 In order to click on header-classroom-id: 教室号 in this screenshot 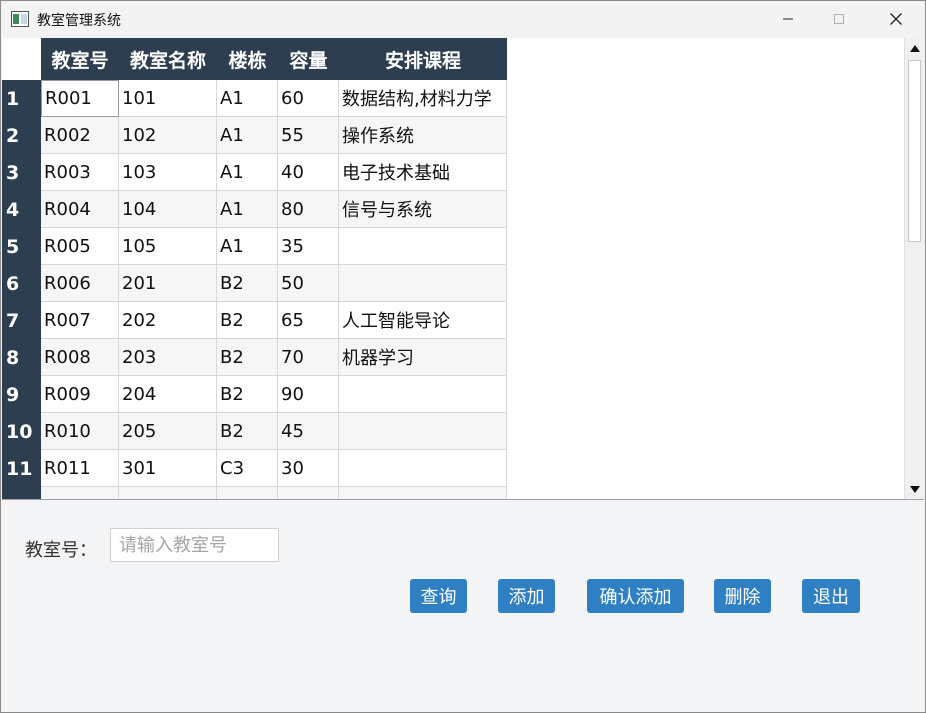, I will do `click(80, 59)`.